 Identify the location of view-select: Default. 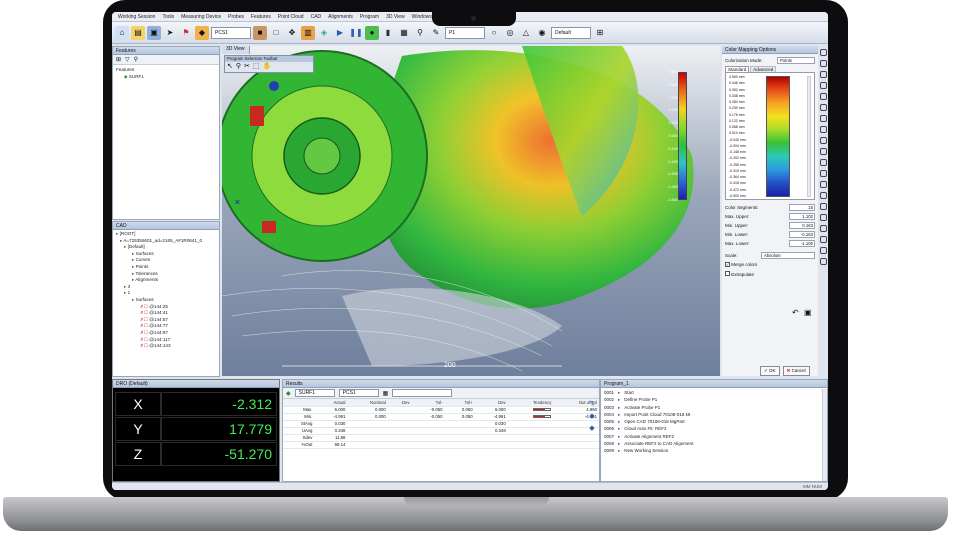
(571, 32).